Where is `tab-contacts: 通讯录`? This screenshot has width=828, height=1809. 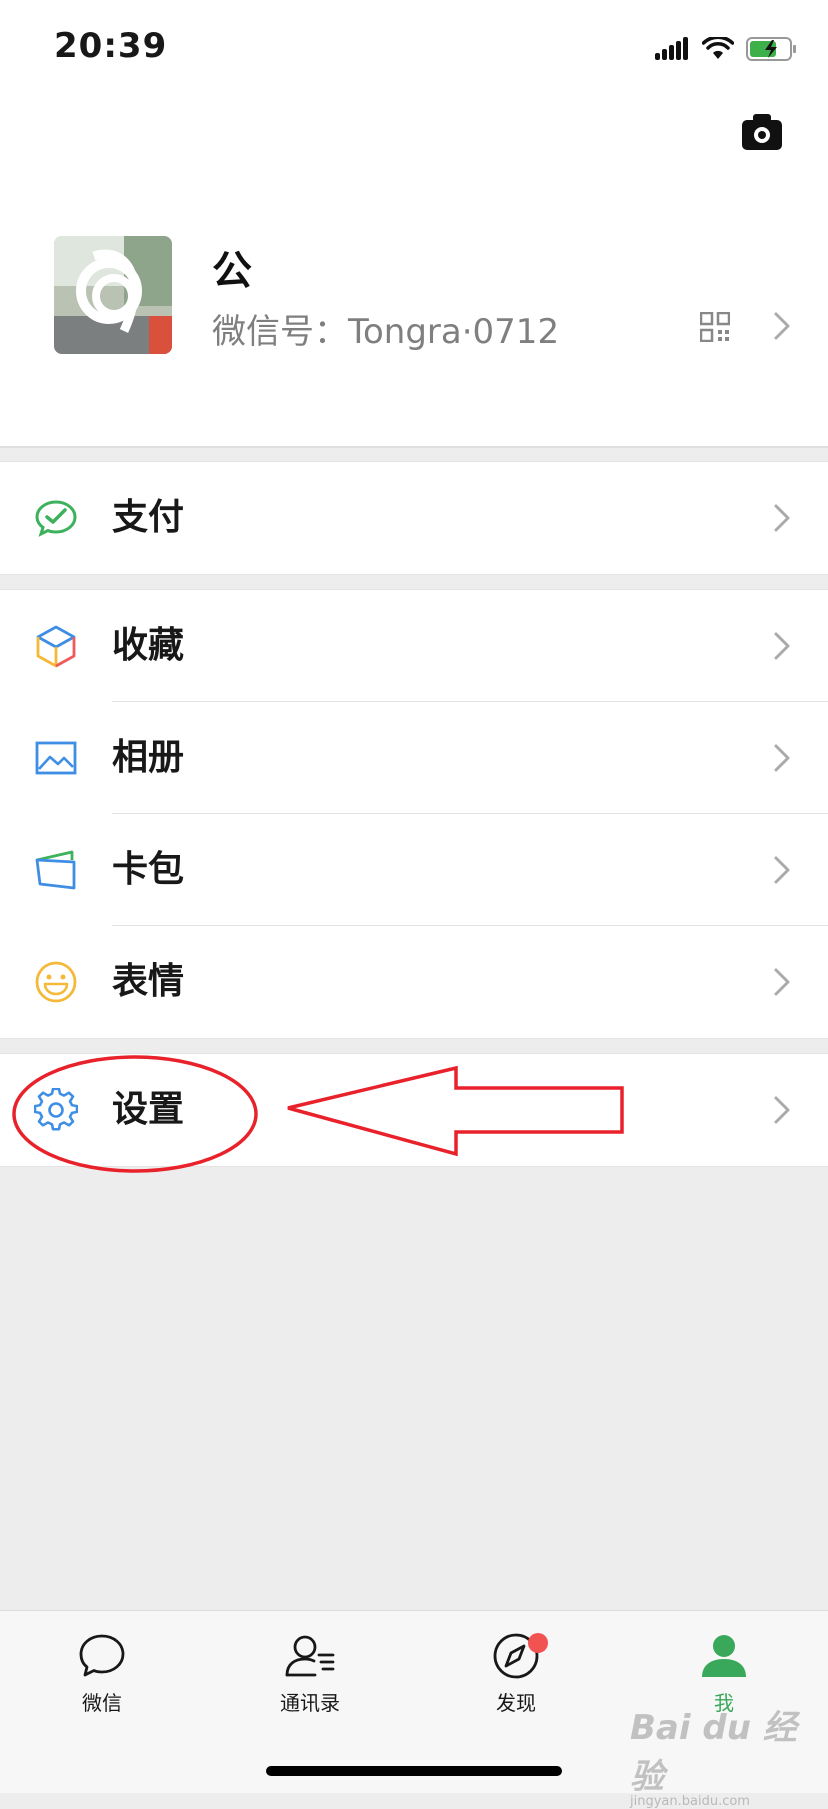
tab-contacts: 通讯录 is located at coordinates (310, 1673).